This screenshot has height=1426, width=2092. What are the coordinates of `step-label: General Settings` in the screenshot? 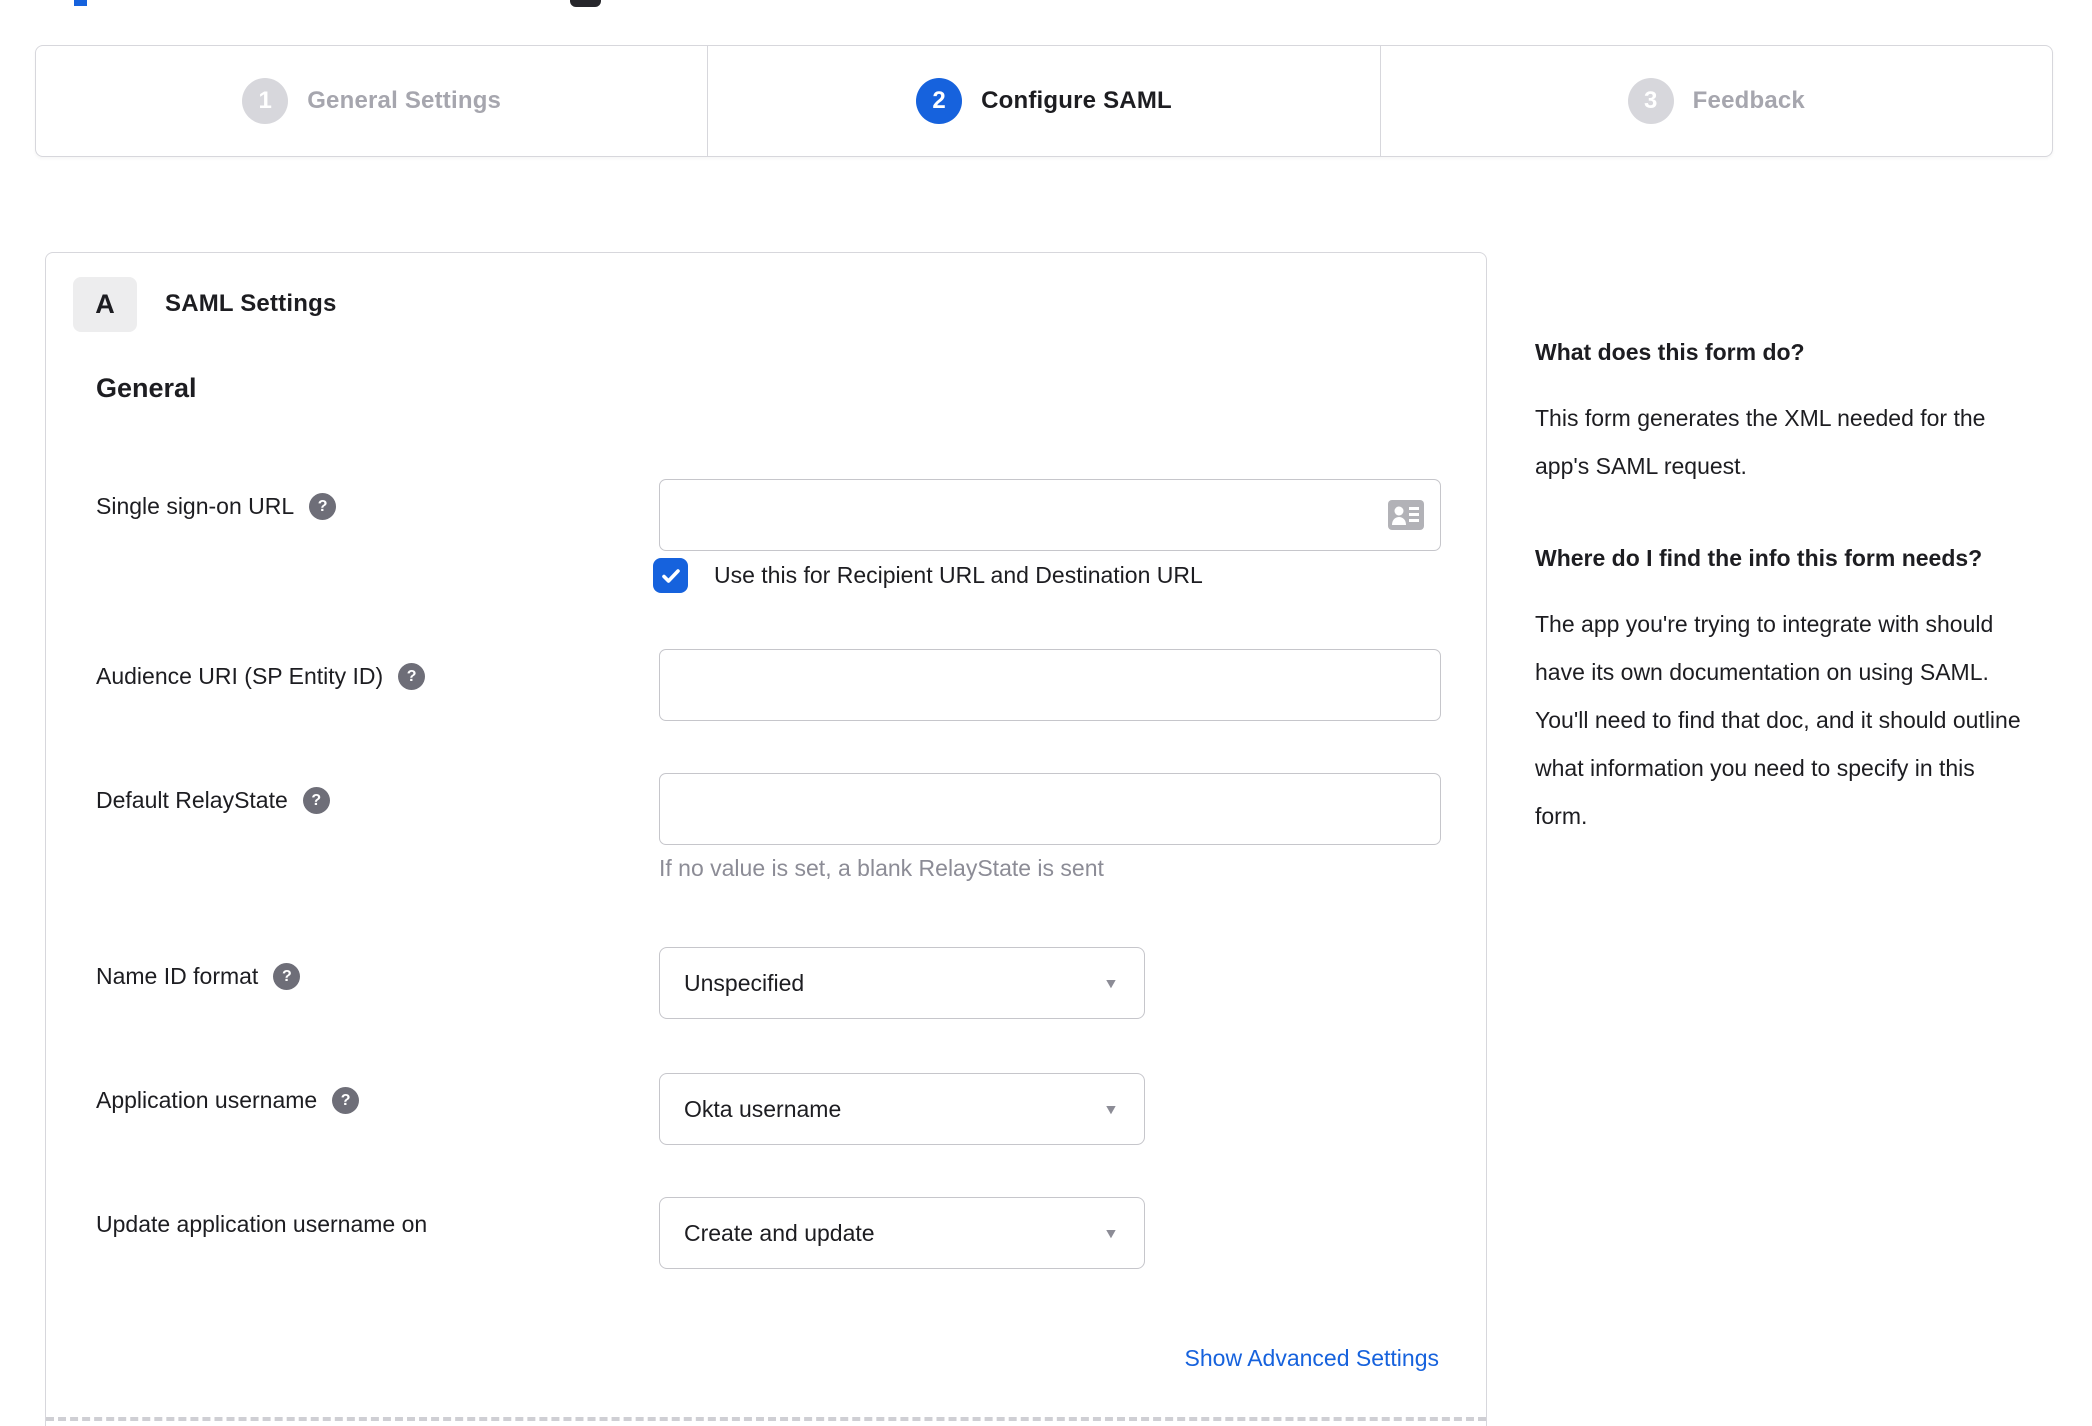 It's located at (404, 100).